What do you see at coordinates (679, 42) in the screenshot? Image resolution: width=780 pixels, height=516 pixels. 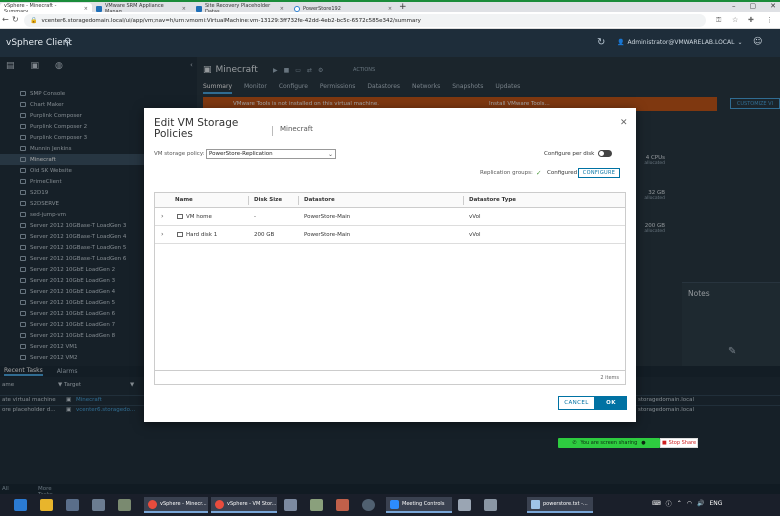 I see `user-menu: 👤 Administrator@VMWARELAB.LOCAL ⌄` at bounding box center [679, 42].